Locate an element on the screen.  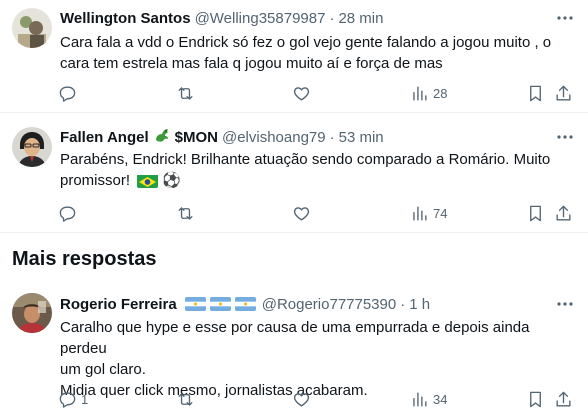
display-name: Wellington Santos is located at coordinates (125, 18).